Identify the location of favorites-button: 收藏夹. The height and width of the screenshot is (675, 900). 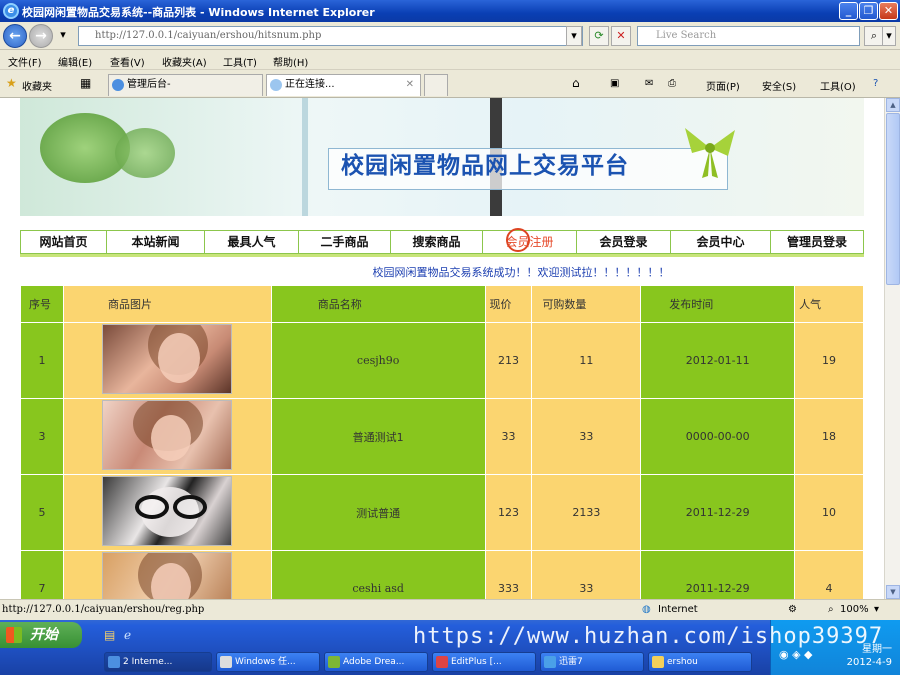
(37, 85).